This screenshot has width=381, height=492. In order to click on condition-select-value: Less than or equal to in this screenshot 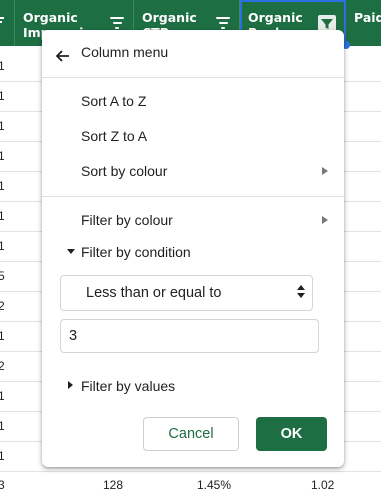, I will do `click(154, 293)`.